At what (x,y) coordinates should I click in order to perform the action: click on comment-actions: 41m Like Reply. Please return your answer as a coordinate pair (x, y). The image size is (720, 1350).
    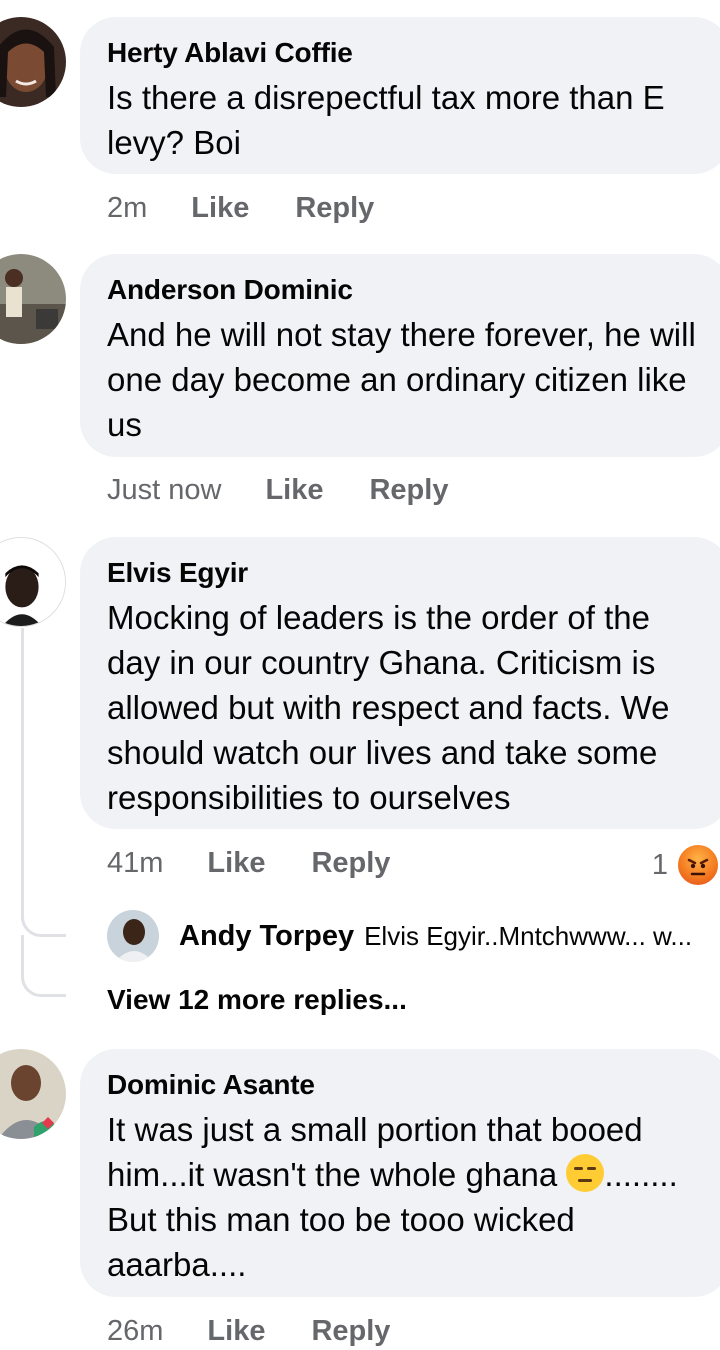
    Looking at the image, I should click on (248, 863).